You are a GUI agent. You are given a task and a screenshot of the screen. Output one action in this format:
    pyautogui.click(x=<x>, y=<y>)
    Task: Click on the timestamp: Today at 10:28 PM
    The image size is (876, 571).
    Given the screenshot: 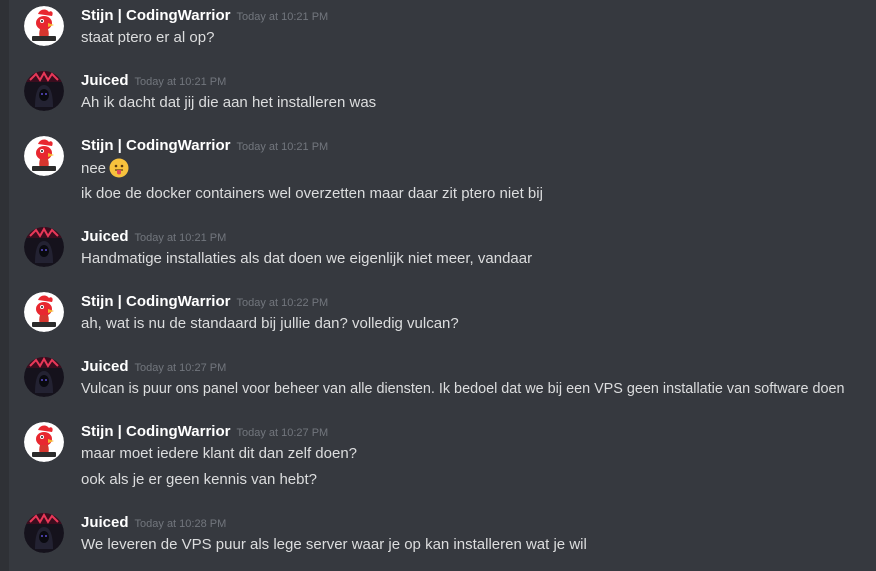 What is the action you would take?
    pyautogui.click(x=180, y=524)
    